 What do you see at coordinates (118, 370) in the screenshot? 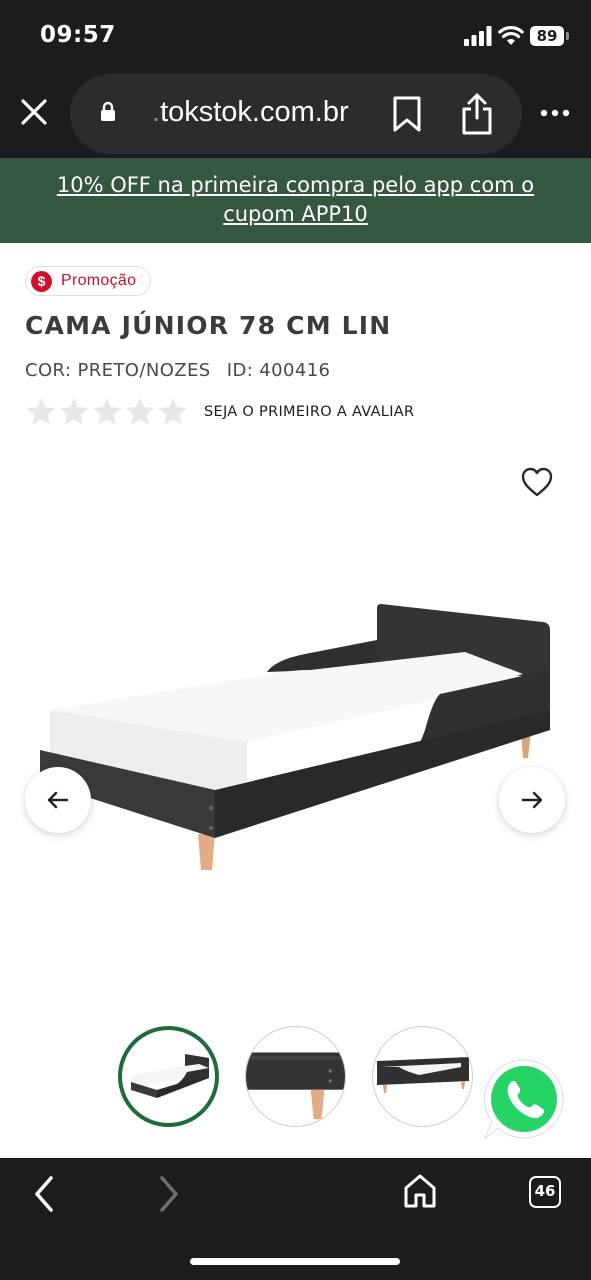
I see `product-color: COR: PRETO/NOZES` at bounding box center [118, 370].